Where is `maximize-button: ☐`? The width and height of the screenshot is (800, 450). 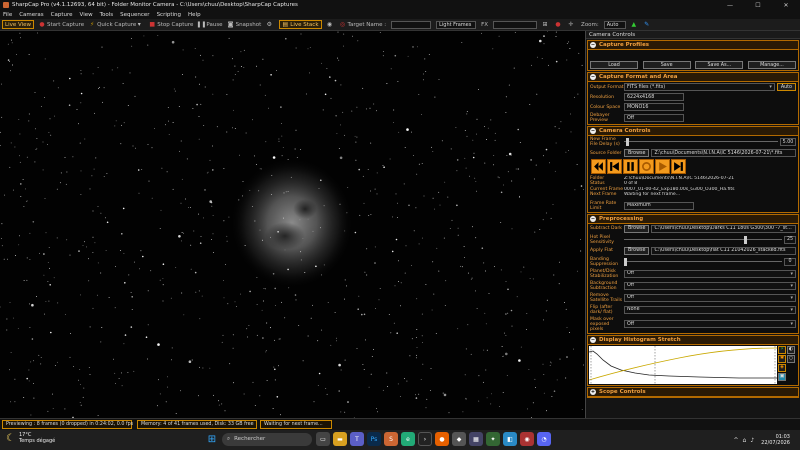 maximize-button: ☐ is located at coordinates (758, 5).